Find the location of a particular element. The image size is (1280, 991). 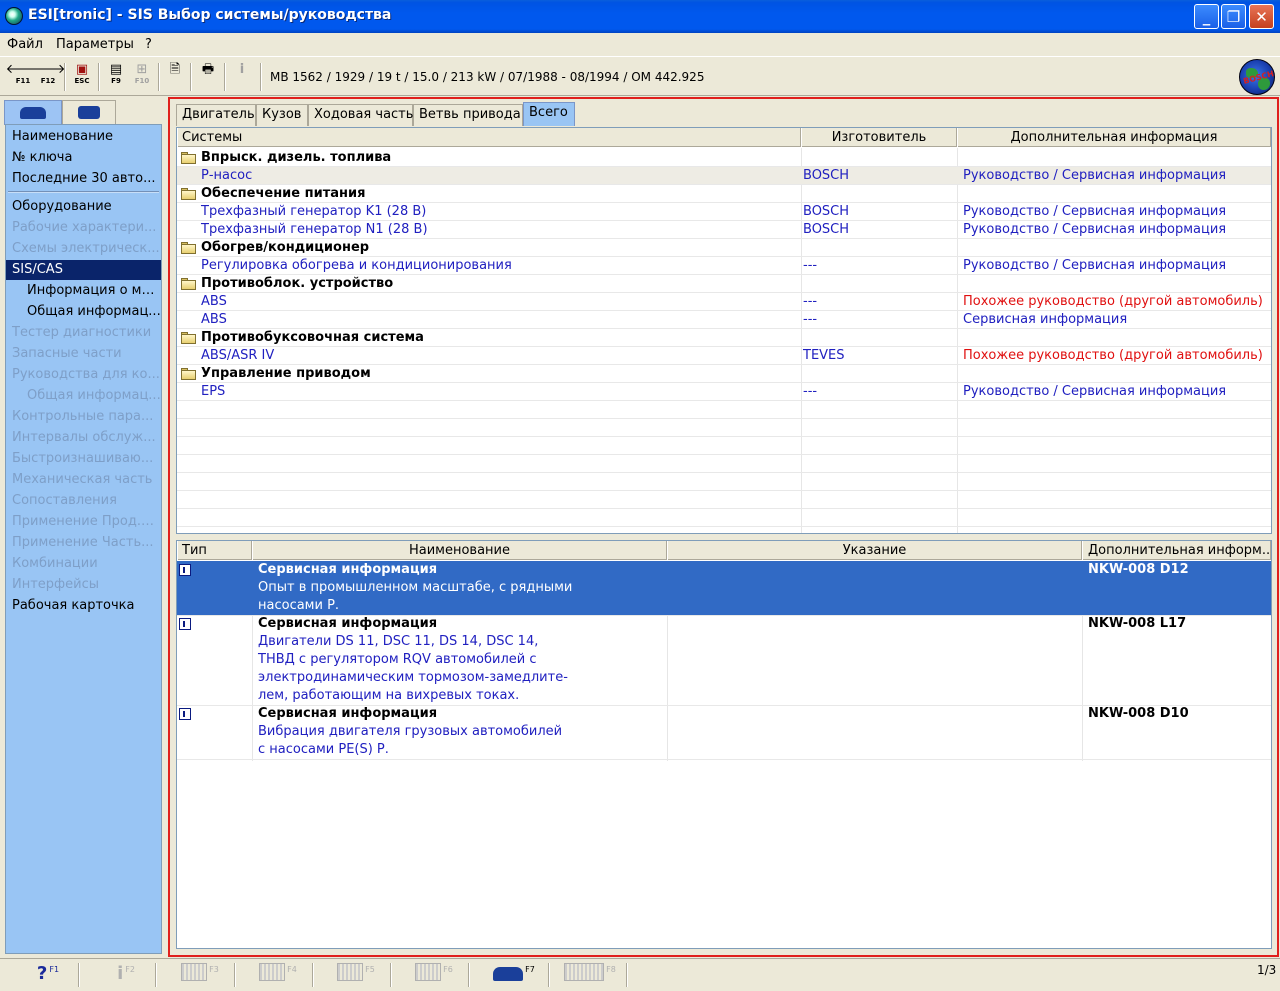

tab-category: Двигатель is located at coordinates (216, 115).